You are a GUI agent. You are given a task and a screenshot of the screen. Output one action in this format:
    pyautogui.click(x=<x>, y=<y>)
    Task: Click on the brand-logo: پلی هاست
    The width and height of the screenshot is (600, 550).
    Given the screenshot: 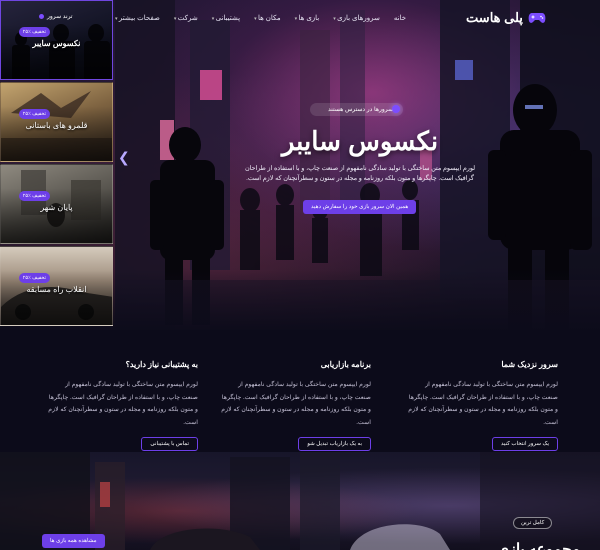 What is the action you would take?
    pyautogui.click(x=506, y=18)
    